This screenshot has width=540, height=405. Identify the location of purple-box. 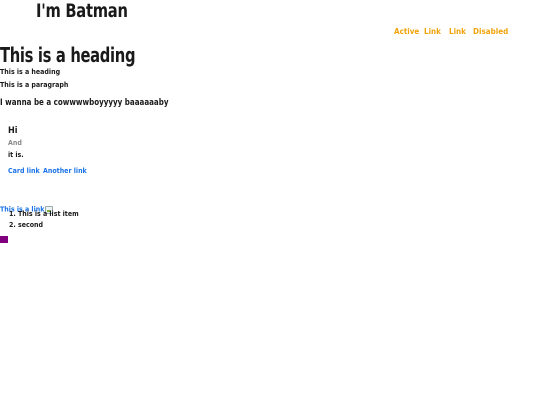
(4, 239).